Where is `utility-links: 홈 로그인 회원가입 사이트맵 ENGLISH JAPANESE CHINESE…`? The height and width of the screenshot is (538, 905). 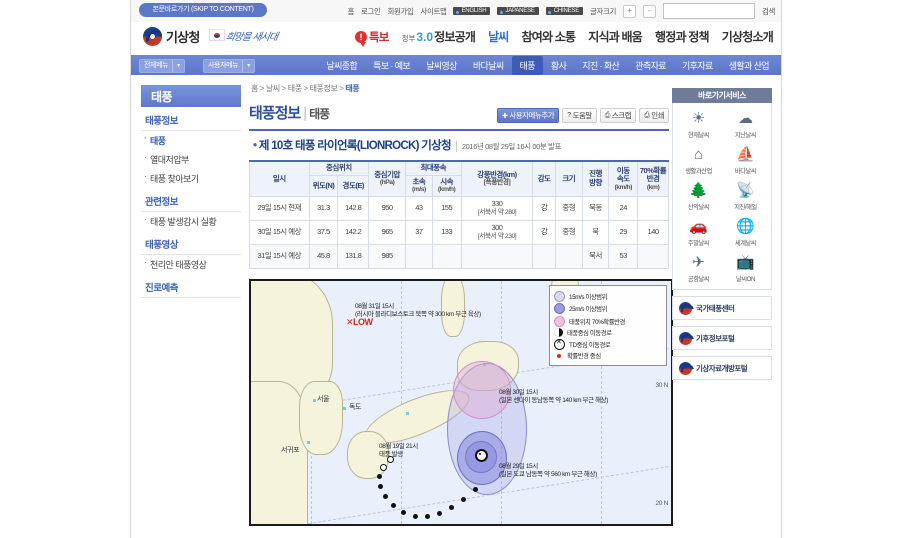 utility-links: 홈 로그인 회원가입 사이트맵 ENGLISH JAPANESE CHINESE… is located at coordinates (561, 11).